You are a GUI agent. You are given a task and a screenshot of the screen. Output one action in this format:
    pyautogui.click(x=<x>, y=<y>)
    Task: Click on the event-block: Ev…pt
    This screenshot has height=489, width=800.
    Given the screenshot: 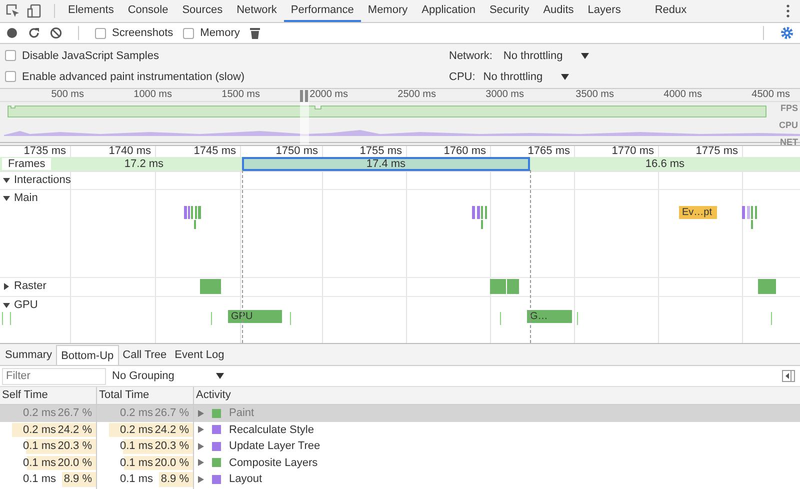 What is the action you would take?
    pyautogui.click(x=698, y=212)
    